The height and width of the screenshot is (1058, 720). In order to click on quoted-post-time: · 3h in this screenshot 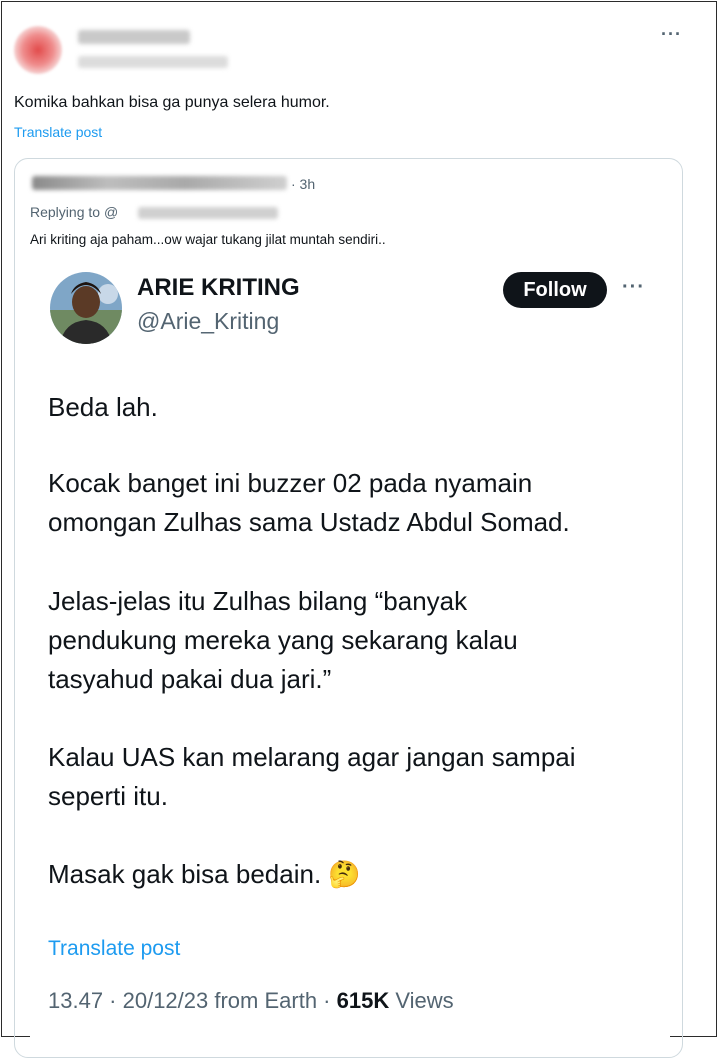, I will do `click(303, 184)`.